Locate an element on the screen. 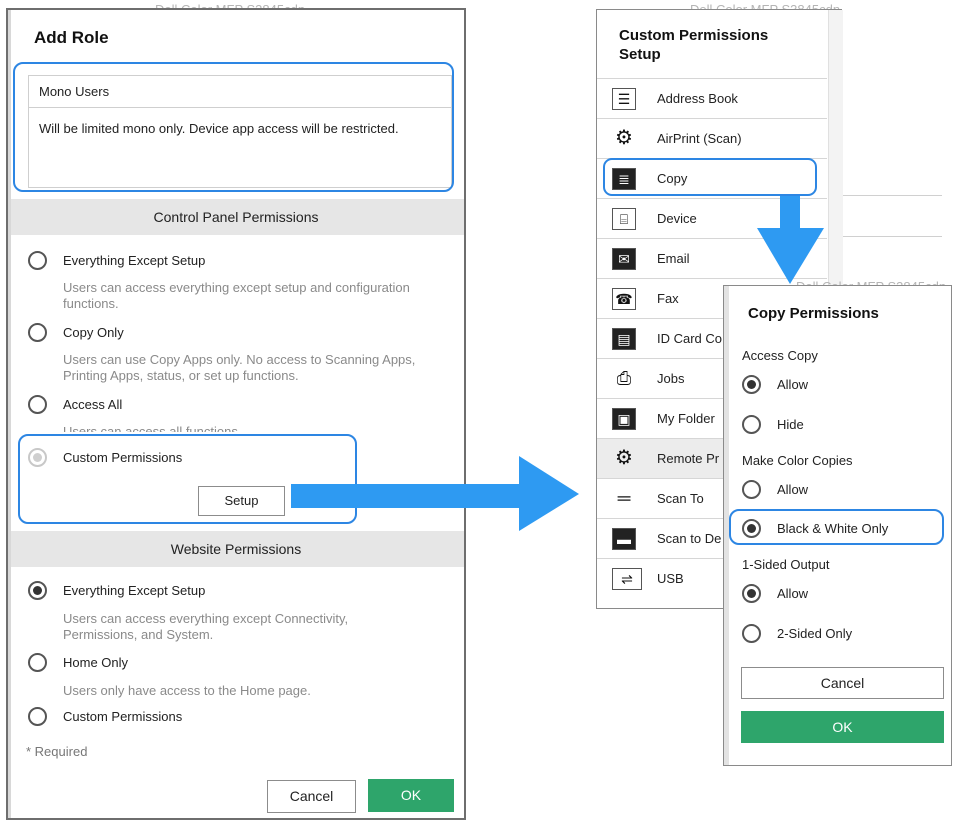  permission-label: Remote Pr is located at coordinates (688, 458).